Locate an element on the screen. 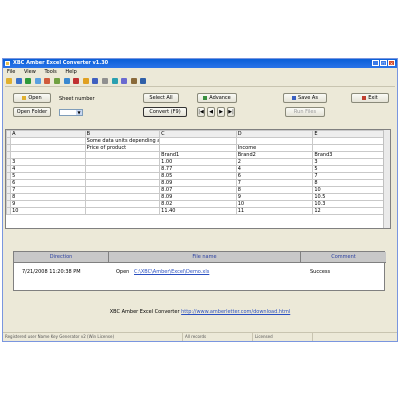 The image size is (400, 400). grid-cell: Brand2 is located at coordinates (274, 155).